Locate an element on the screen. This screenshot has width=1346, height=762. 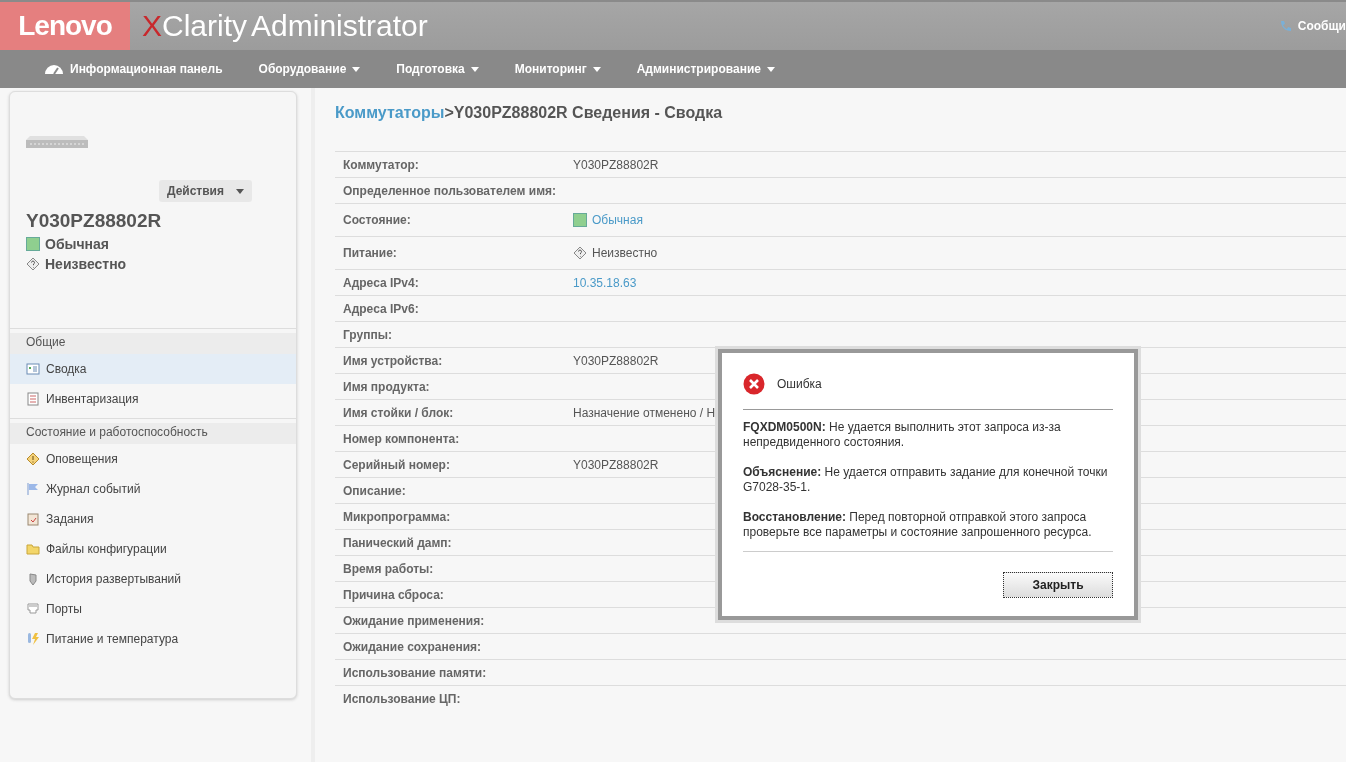
field-label: Время работы: is located at coordinates (389, 568).